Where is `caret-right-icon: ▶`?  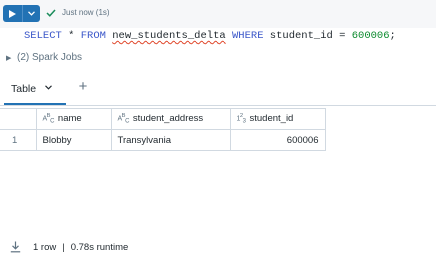 caret-right-icon: ▶ is located at coordinates (9, 58).